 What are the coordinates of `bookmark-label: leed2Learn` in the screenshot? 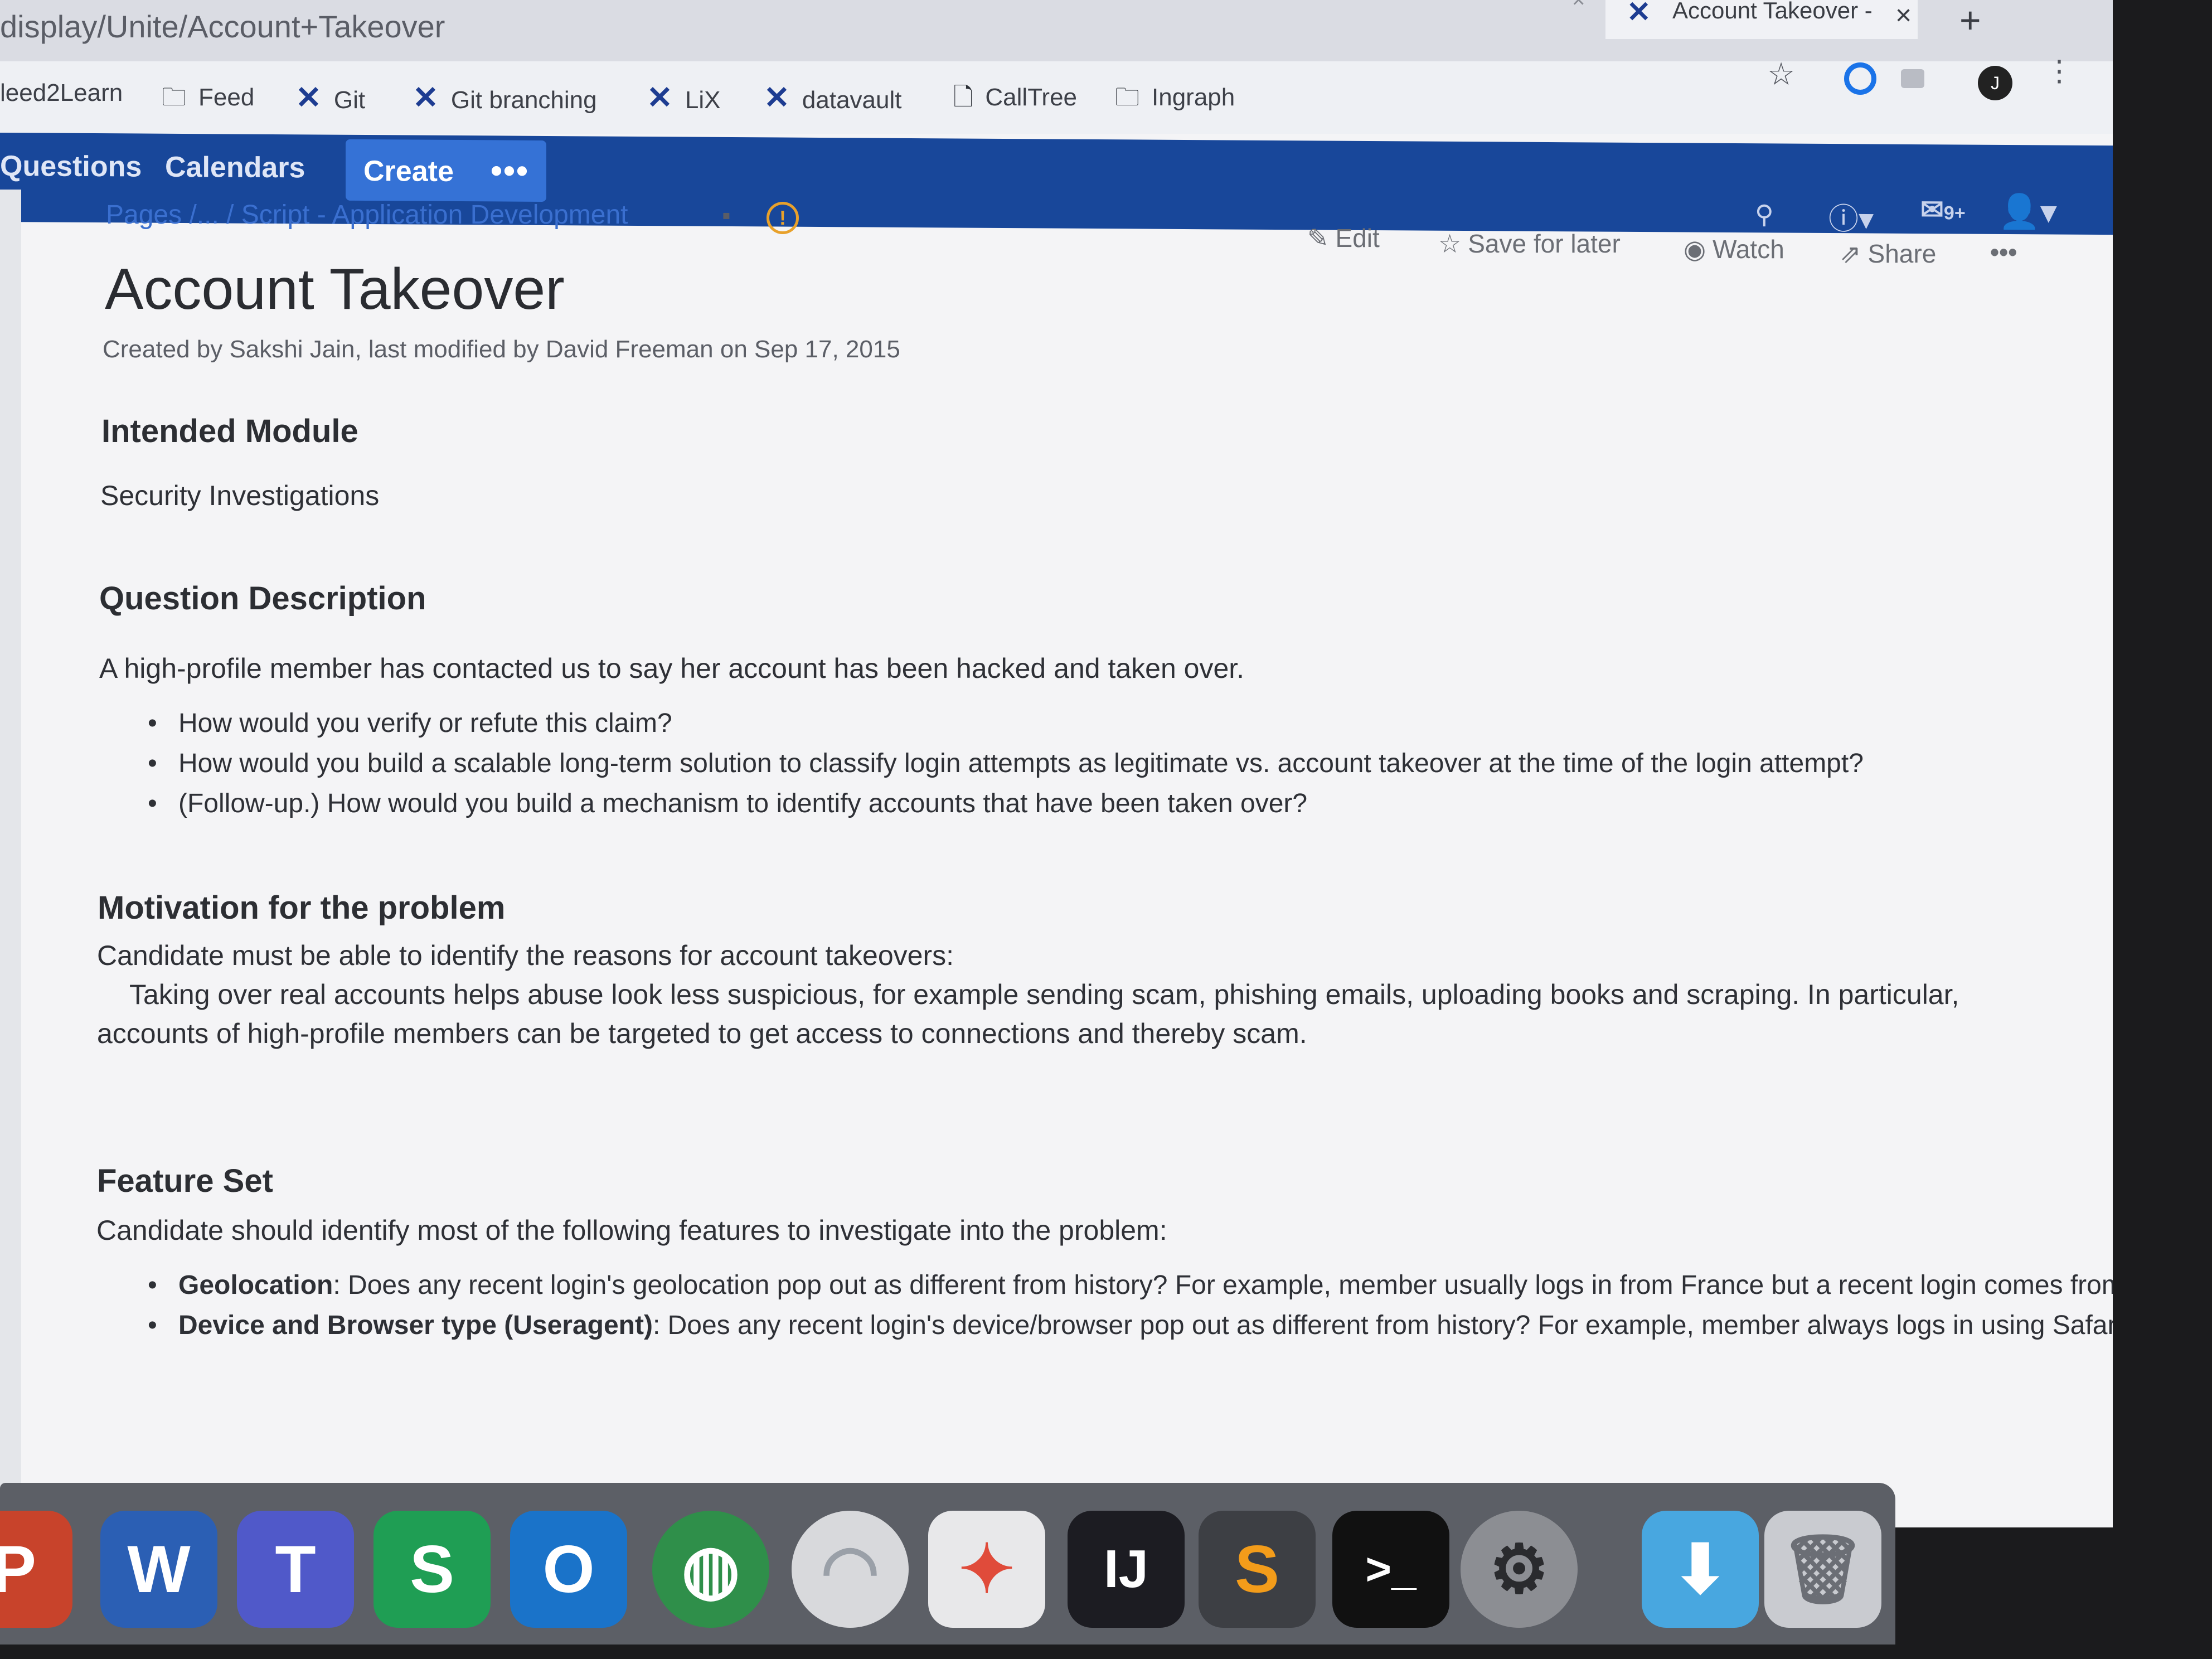 It's located at (61, 92).